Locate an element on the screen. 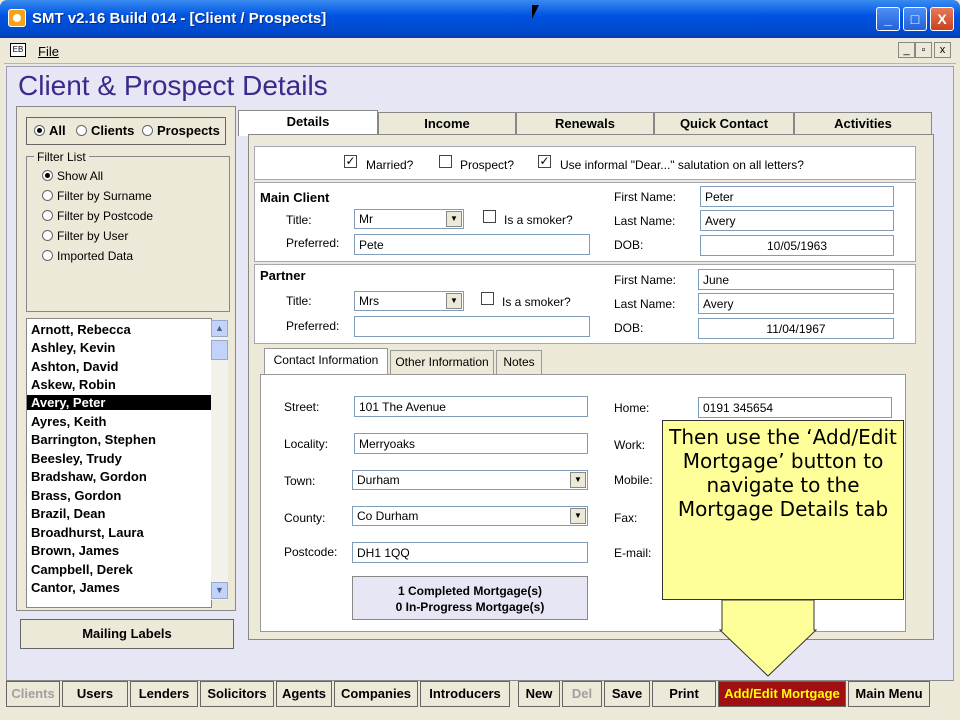  scroll-up-icon: ▲ is located at coordinates (219, 328).